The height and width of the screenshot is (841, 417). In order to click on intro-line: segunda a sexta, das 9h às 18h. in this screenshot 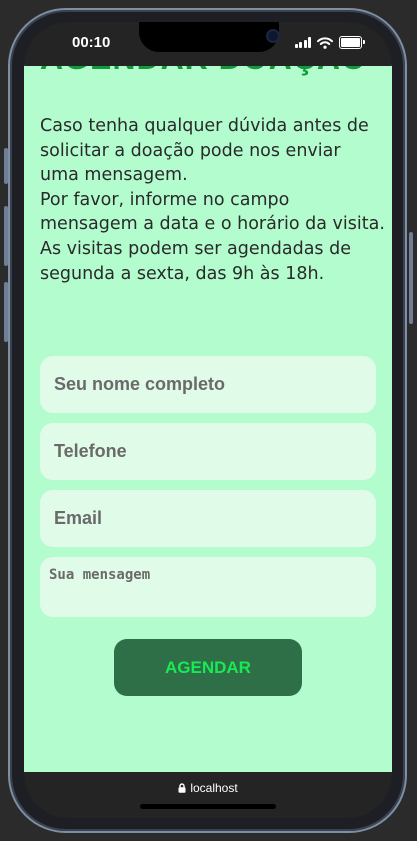, I will do `click(182, 273)`.